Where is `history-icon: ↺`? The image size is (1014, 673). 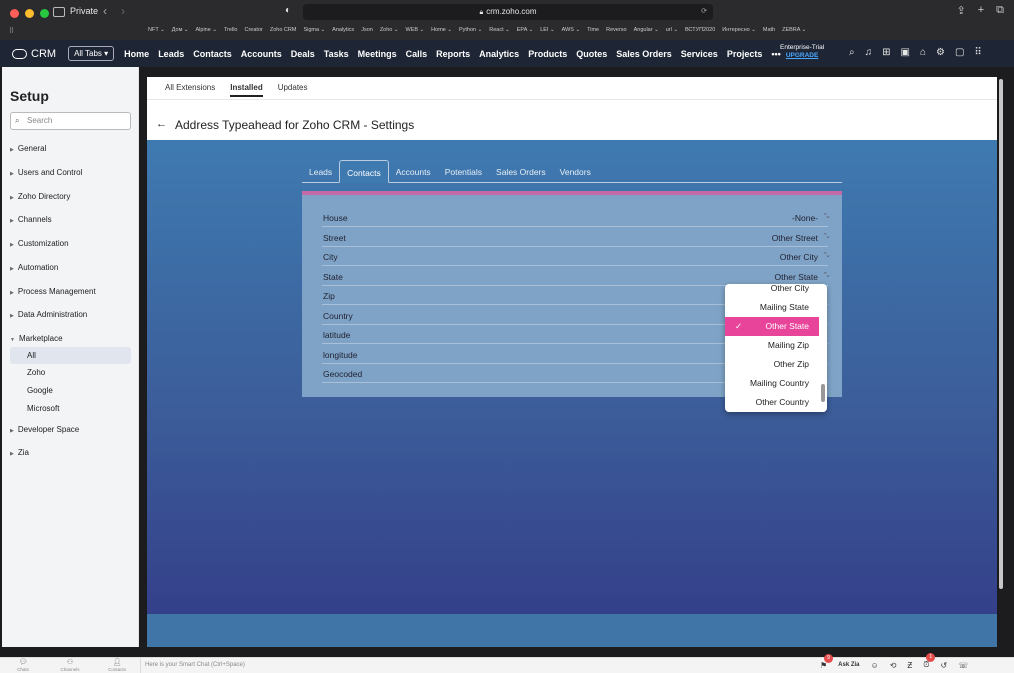
history-icon: ↺ is located at coordinates (944, 665).